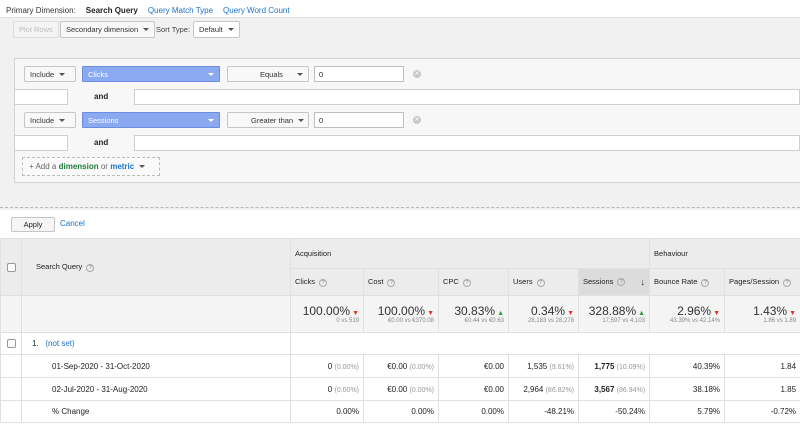  I want to click on period-label: 01-Sep-2020 - 31-Oct-2020, so click(156, 366).